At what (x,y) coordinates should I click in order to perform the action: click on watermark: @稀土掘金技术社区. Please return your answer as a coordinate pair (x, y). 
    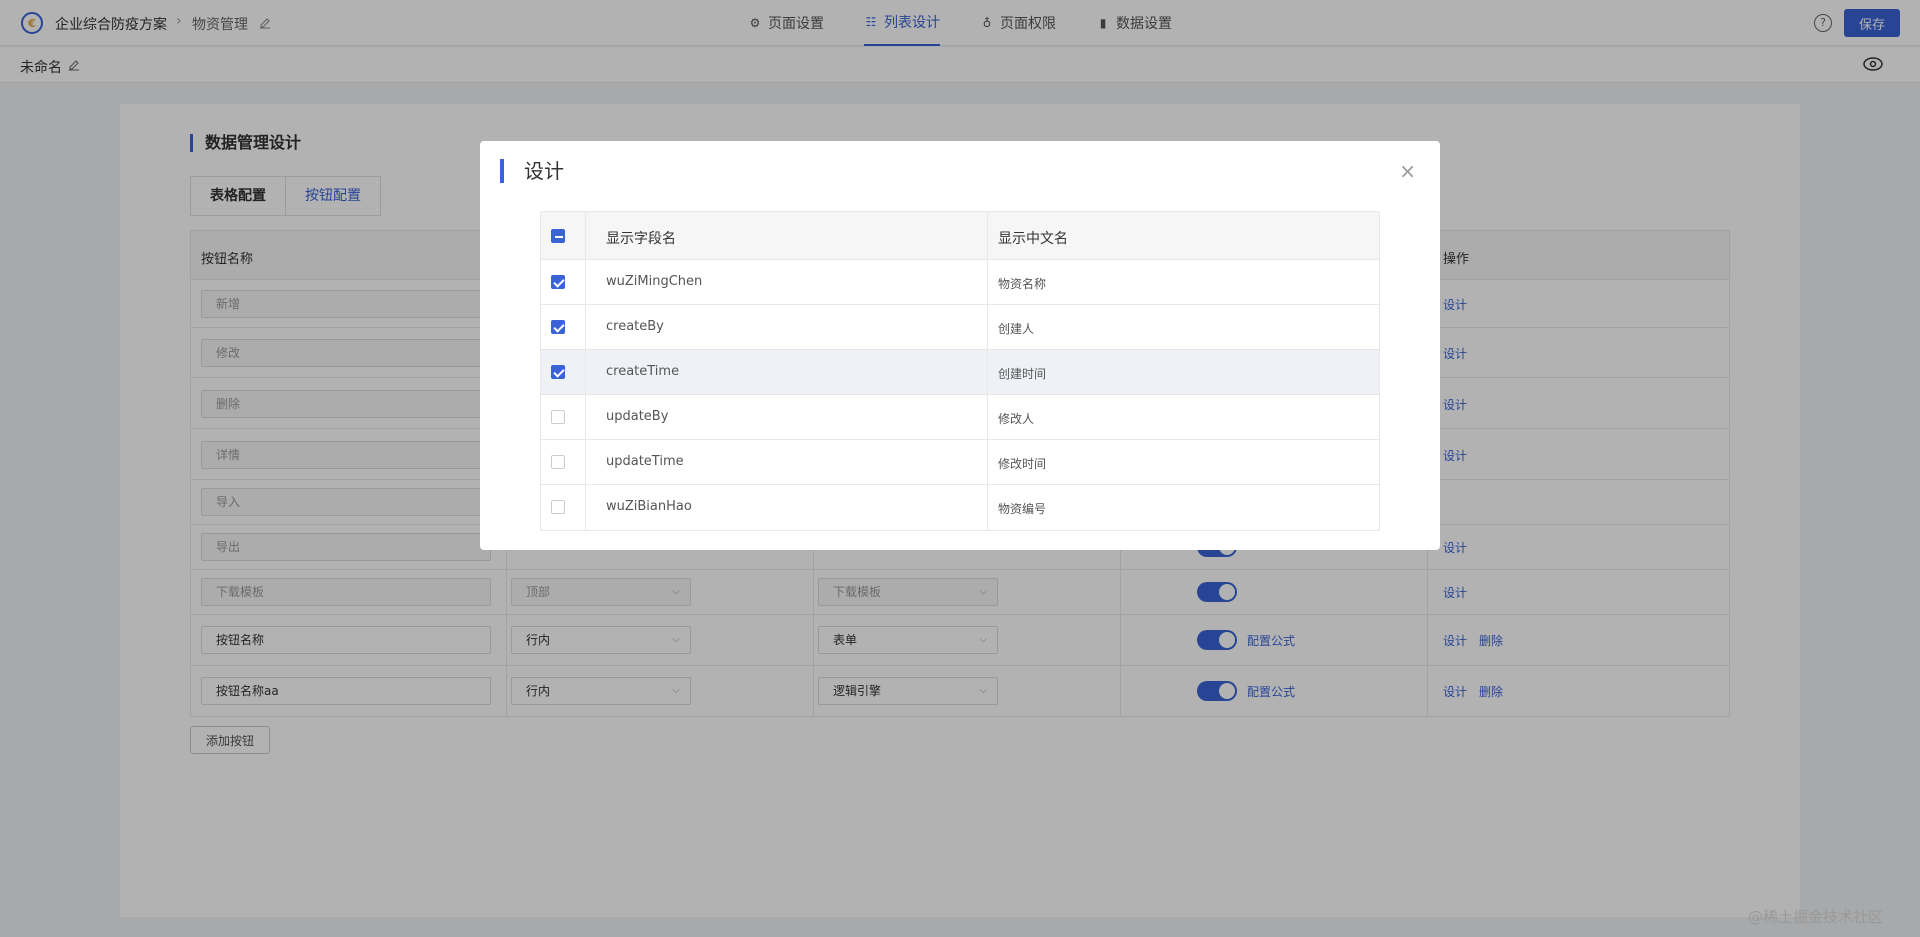
    Looking at the image, I should click on (1816, 917).